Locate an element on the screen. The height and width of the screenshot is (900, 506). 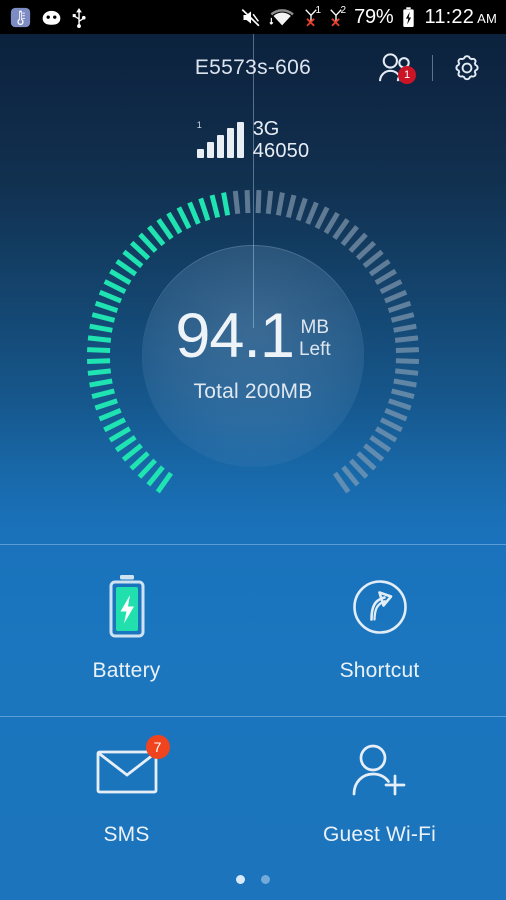
unit-label: MB is located at coordinates (315, 328).